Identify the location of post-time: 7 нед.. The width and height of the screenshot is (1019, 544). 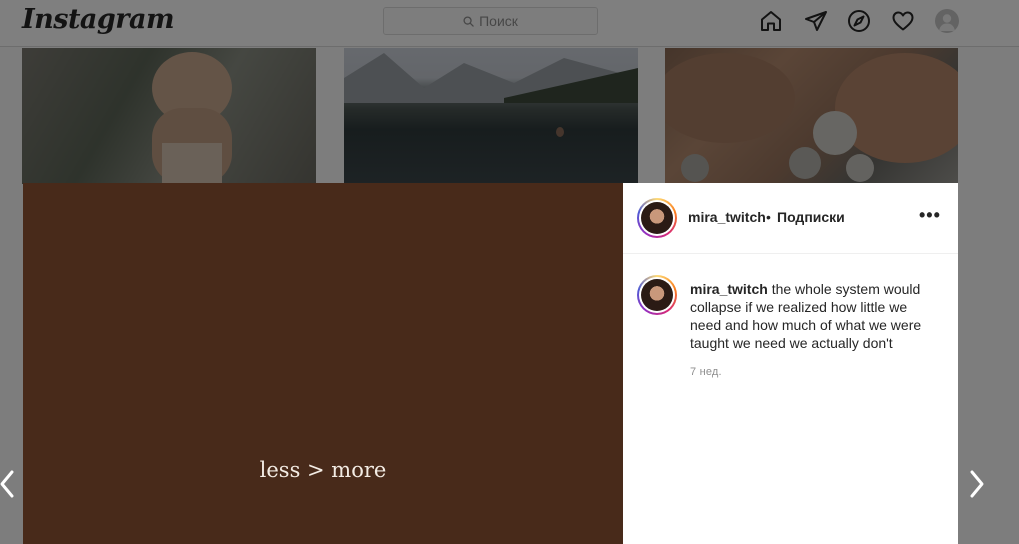
(706, 372).